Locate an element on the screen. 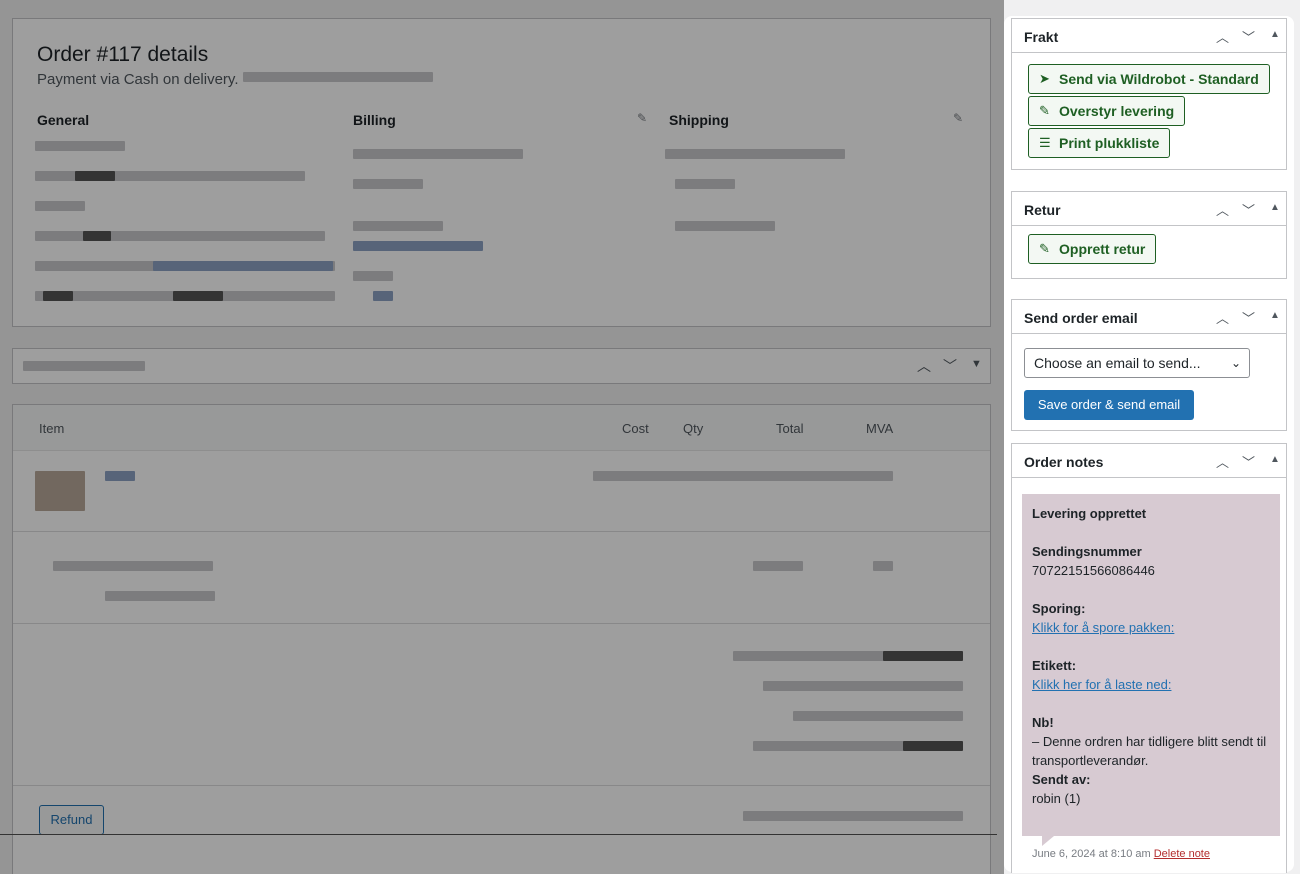 The width and height of the screenshot is (1300, 874). note-date: June 6, 2024 at 8:10 am is located at coordinates (1091, 854).